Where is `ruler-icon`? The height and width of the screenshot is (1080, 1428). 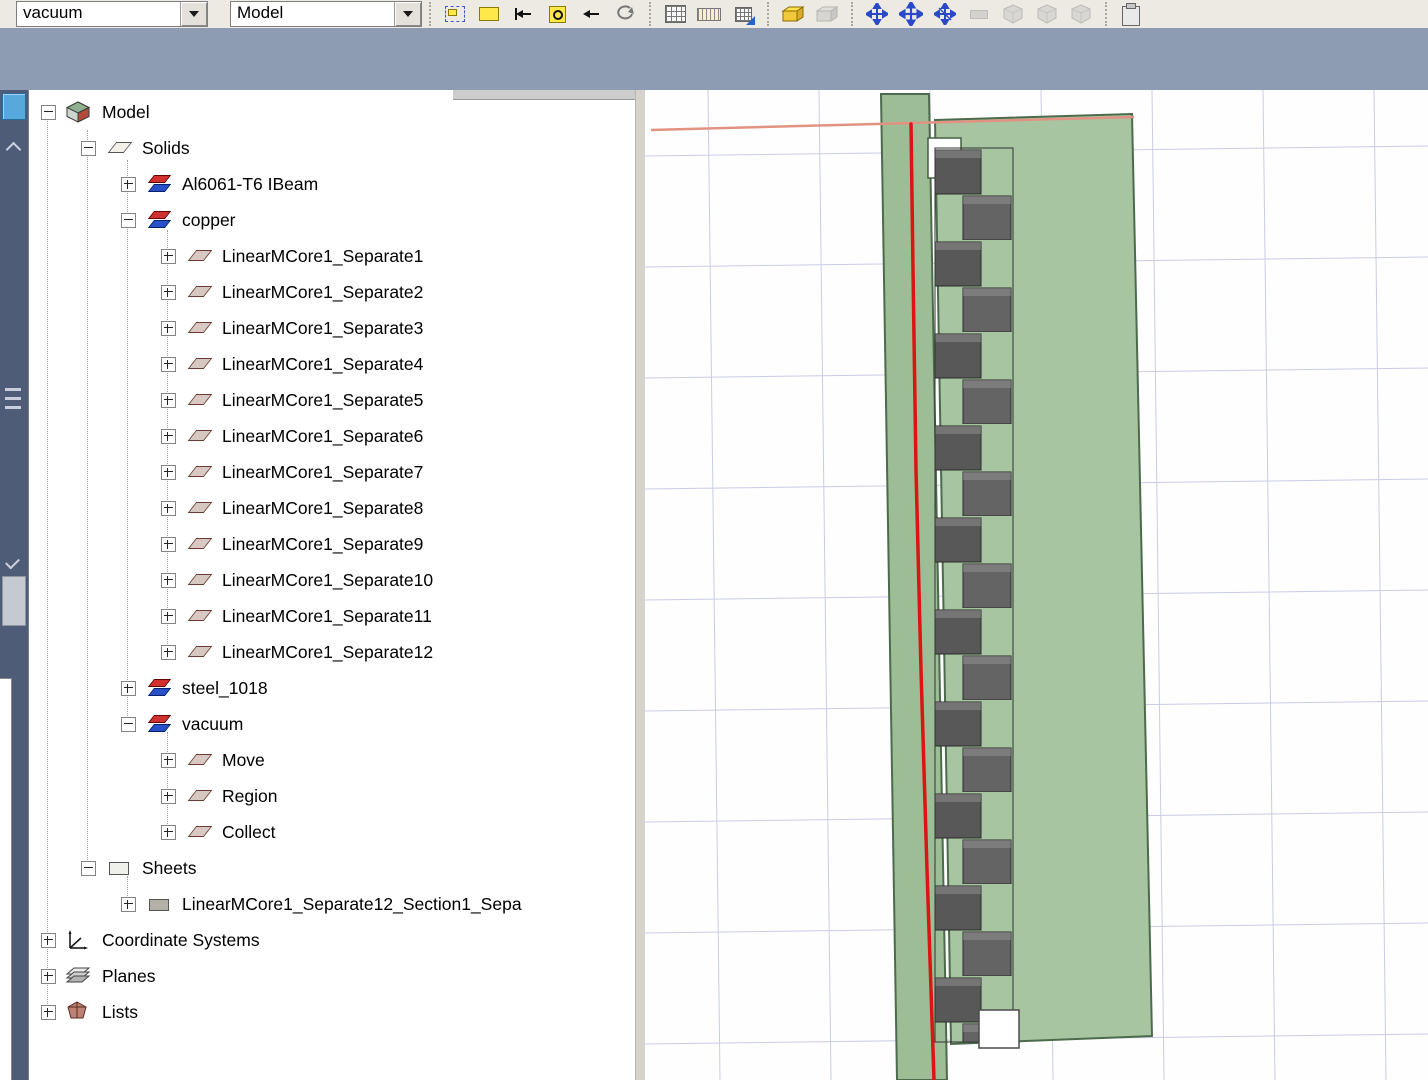
ruler-icon is located at coordinates (709, 14).